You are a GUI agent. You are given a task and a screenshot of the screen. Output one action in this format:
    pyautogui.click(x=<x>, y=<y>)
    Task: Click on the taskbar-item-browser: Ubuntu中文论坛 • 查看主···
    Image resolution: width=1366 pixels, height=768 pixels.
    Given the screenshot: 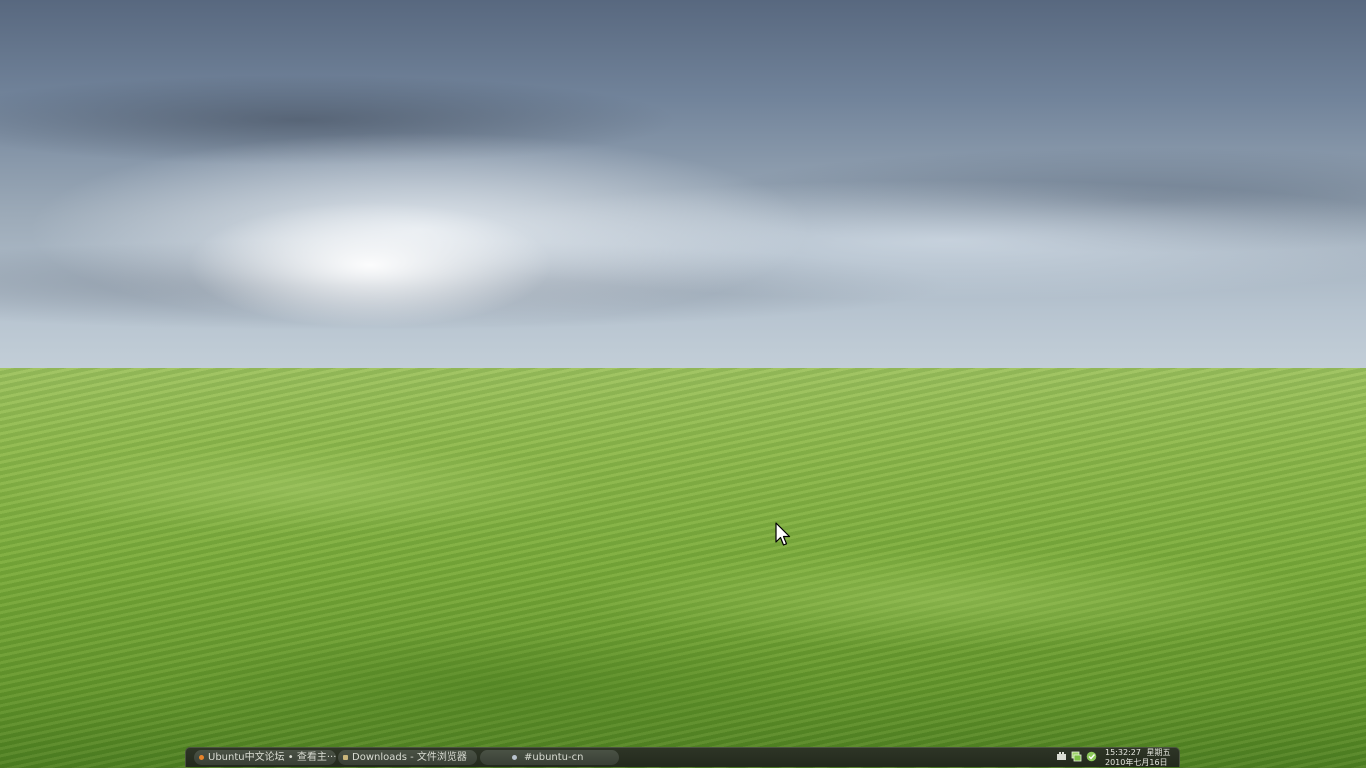 What is the action you would take?
    pyautogui.click(x=265, y=757)
    